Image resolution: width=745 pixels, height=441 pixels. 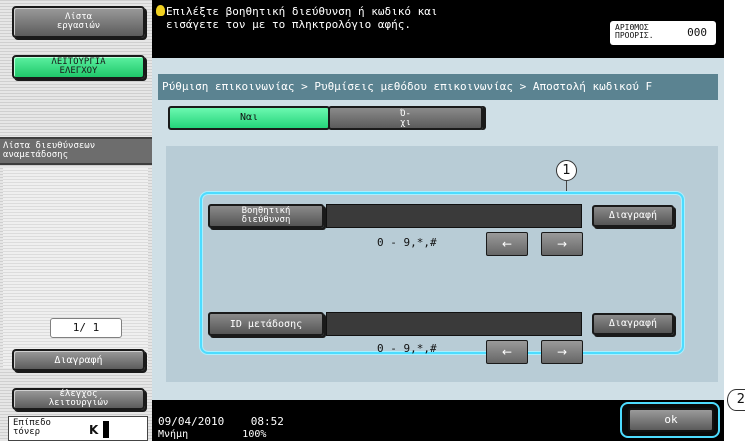 I want to click on relay-id-delete-button: Διαγραφή, so click(x=633, y=324).